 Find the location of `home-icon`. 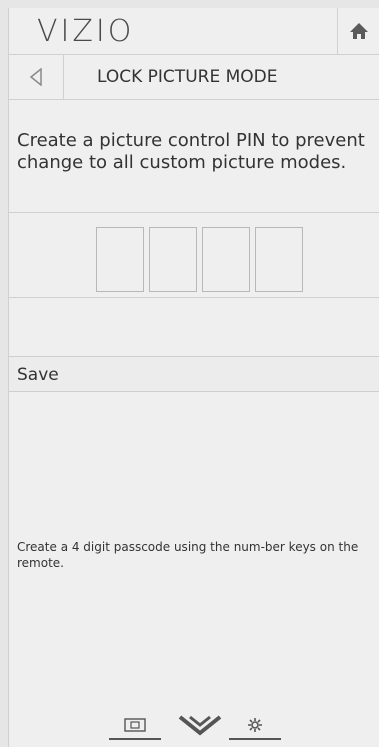

home-icon is located at coordinates (359, 31).